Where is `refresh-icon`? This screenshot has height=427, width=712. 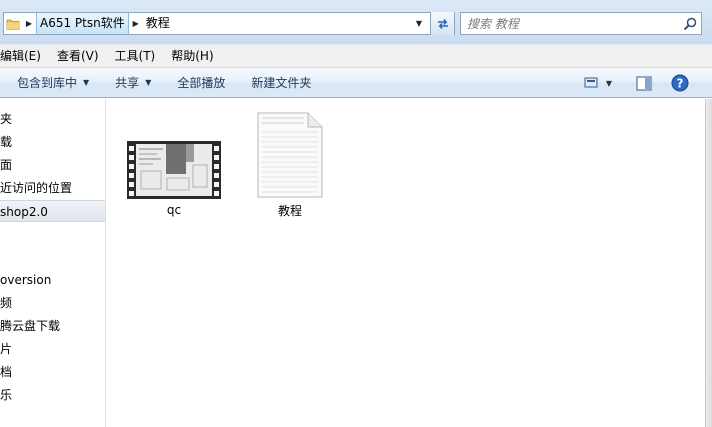
refresh-icon is located at coordinates (442, 23).